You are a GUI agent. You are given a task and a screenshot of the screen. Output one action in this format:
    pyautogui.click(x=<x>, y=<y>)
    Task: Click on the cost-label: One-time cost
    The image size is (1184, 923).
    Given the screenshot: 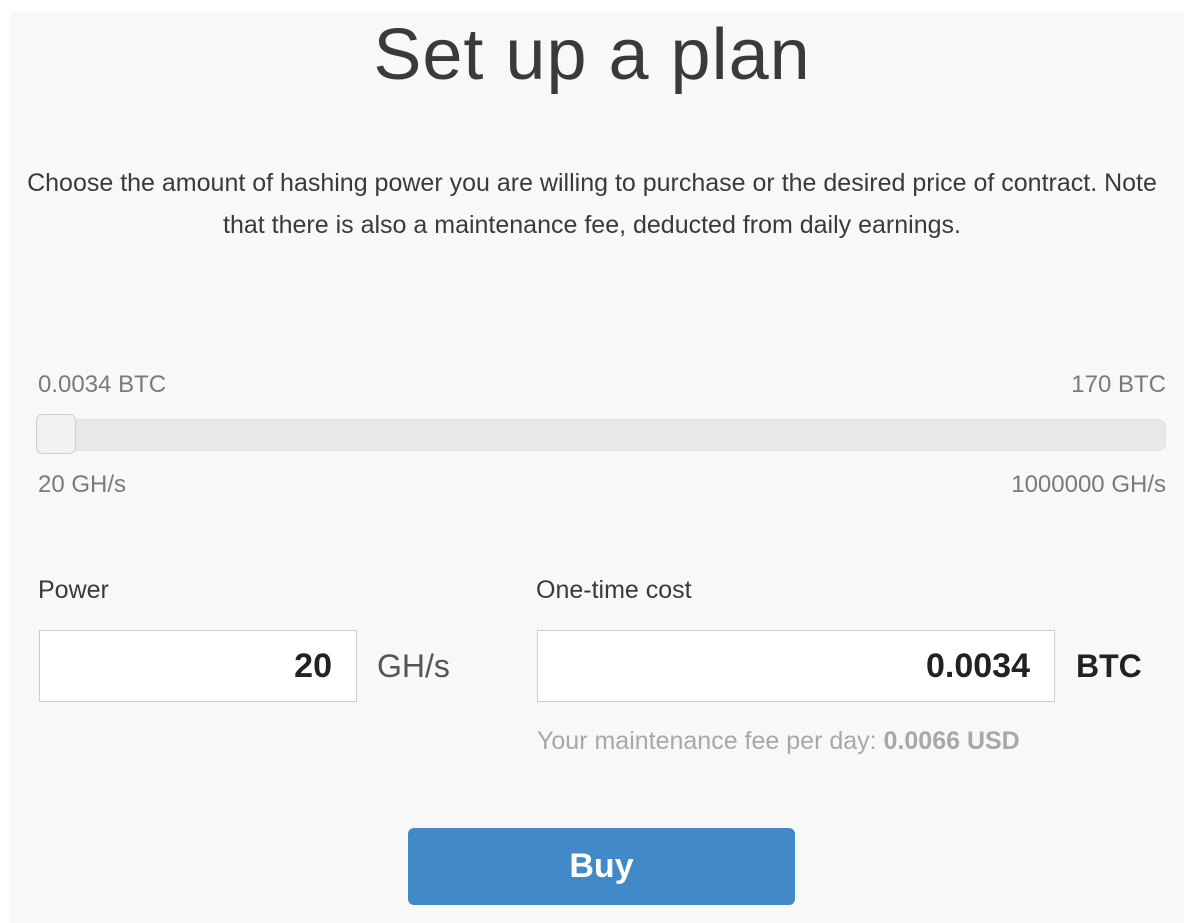 What is the action you would take?
    pyautogui.click(x=614, y=590)
    